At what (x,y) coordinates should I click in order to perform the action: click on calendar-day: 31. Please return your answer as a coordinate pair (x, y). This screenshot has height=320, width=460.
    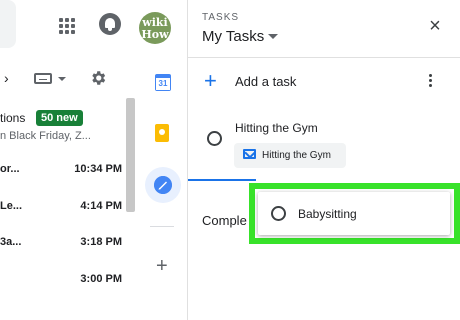
    Looking at the image, I should click on (163, 84).